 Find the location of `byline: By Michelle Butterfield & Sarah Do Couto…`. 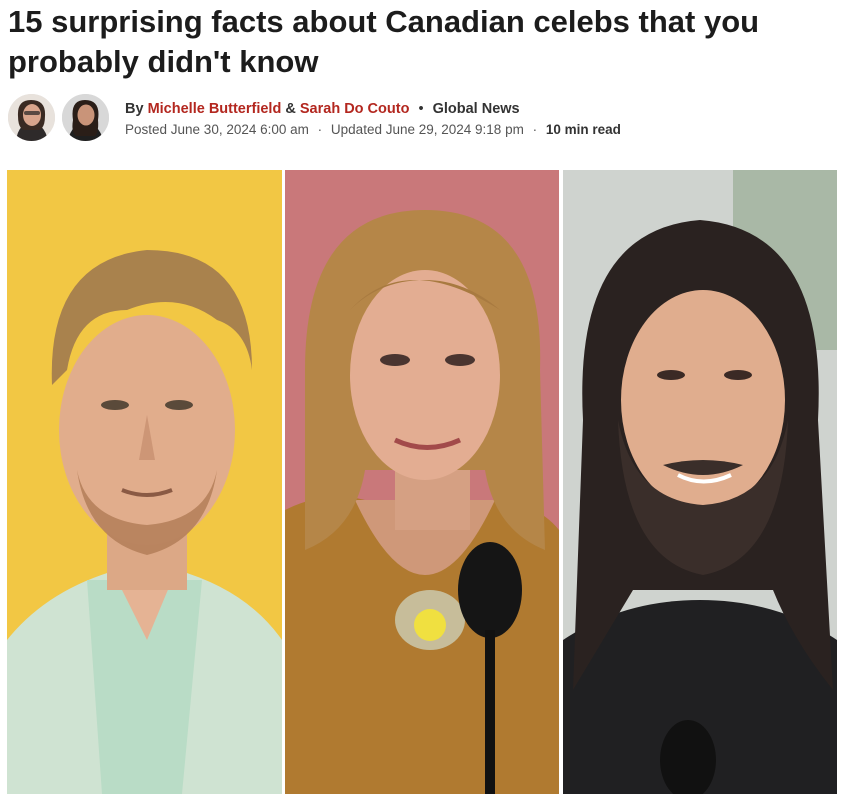

byline: By Michelle Butterfield & Sarah Do Couto… is located at coordinates (423, 121).